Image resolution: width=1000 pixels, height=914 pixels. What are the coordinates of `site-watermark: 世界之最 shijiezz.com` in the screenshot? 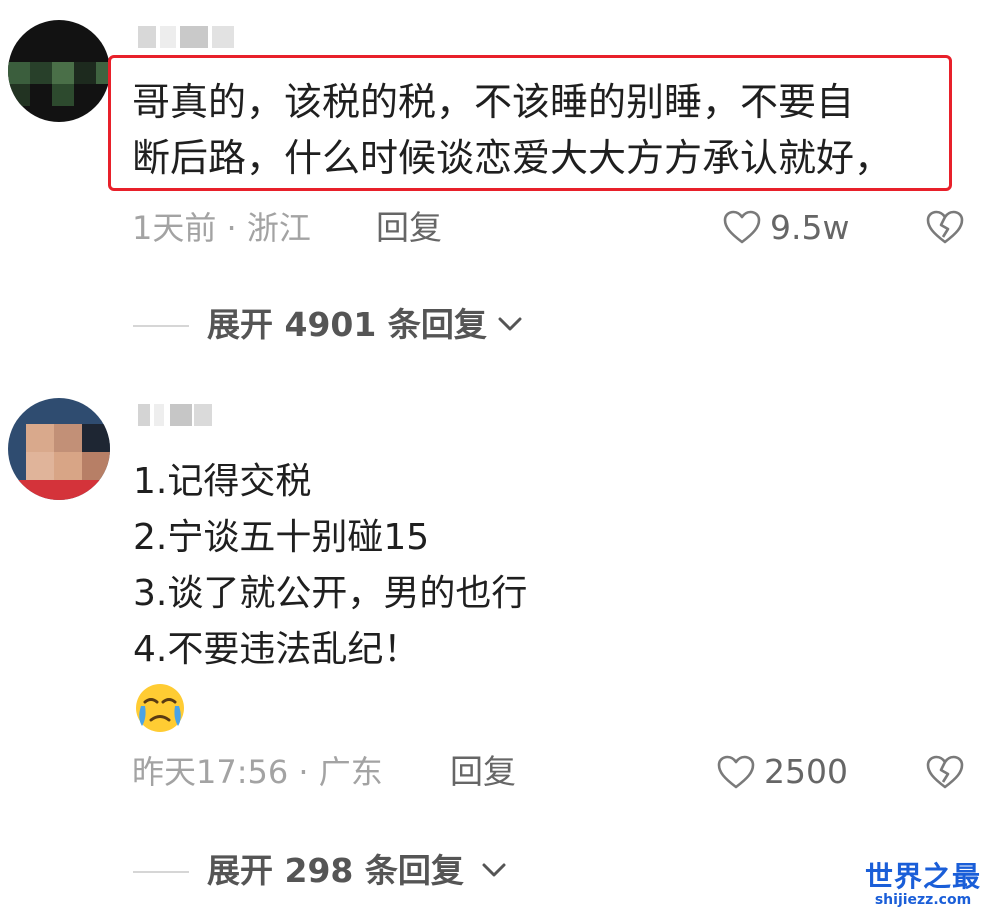 It's located at (923, 887).